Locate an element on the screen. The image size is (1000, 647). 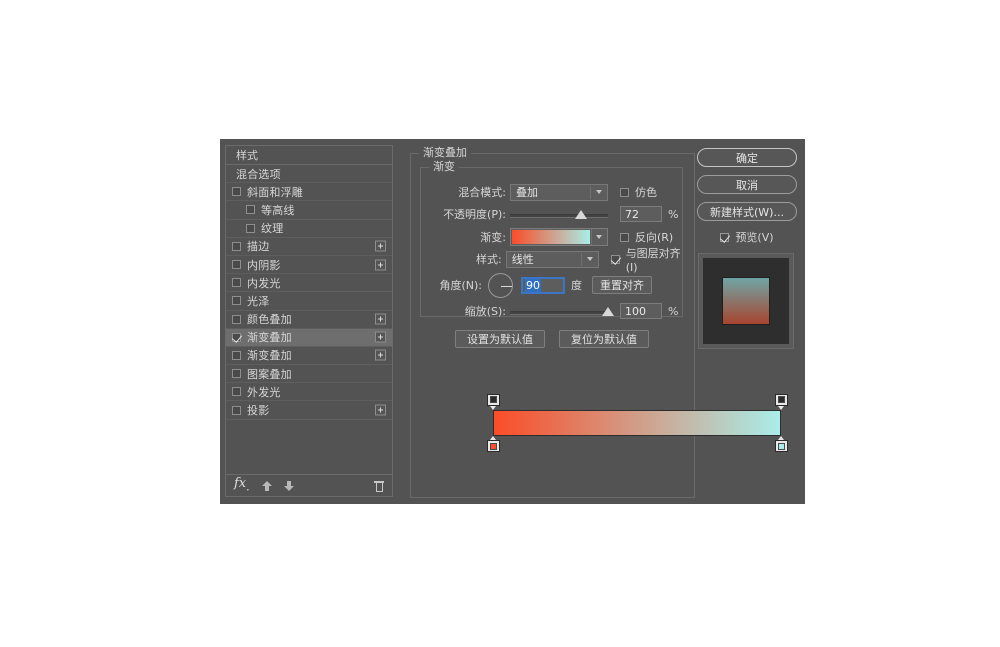
fx-icon: fx. is located at coordinates (242, 485).